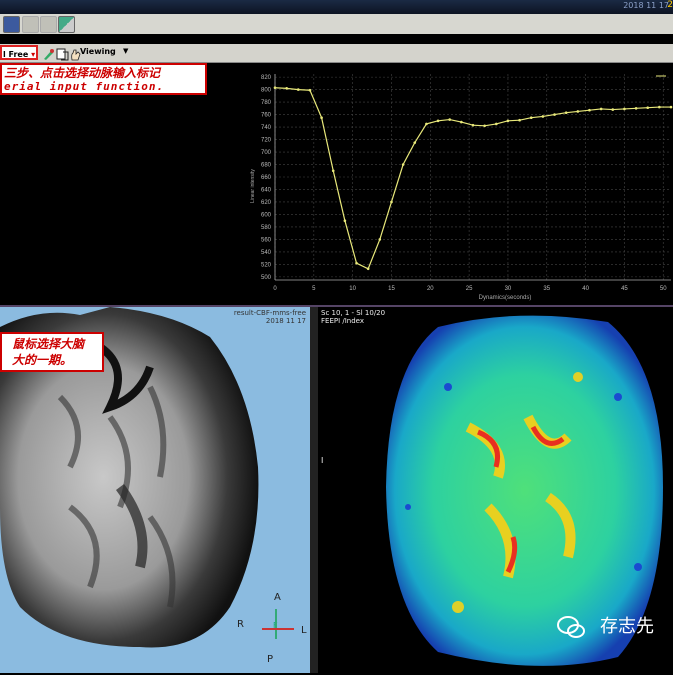  I want to click on x-tick-label: 40, so click(585, 289).